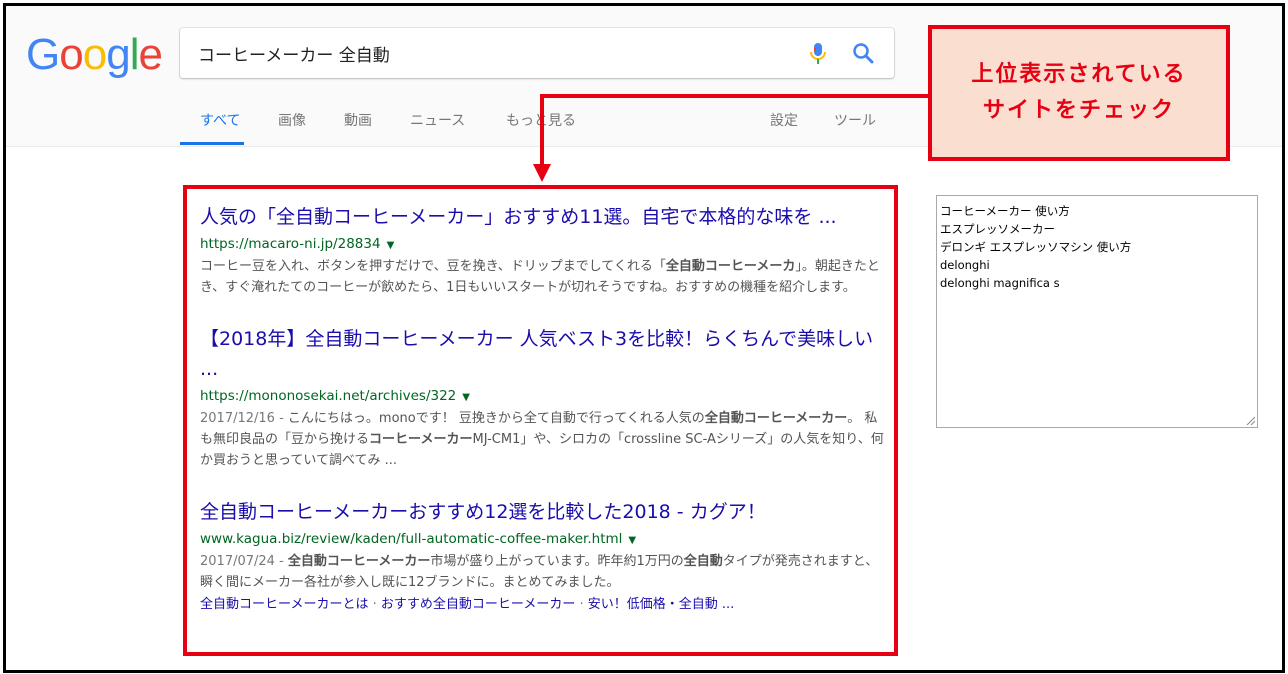 The image size is (1288, 674). I want to click on tab-news: ニュース, so click(437, 120).